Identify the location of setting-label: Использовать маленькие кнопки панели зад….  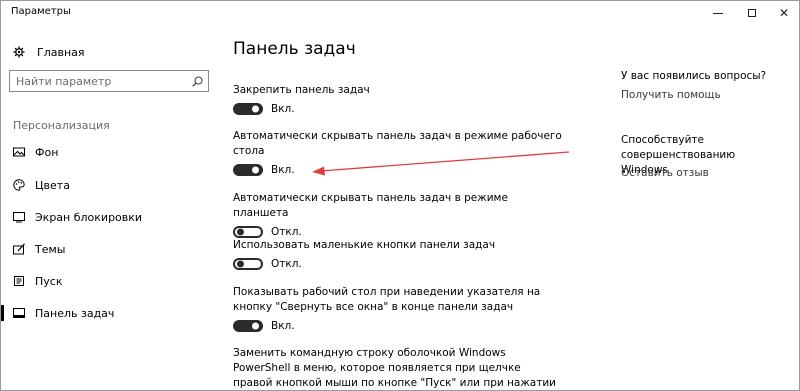
(364, 245).